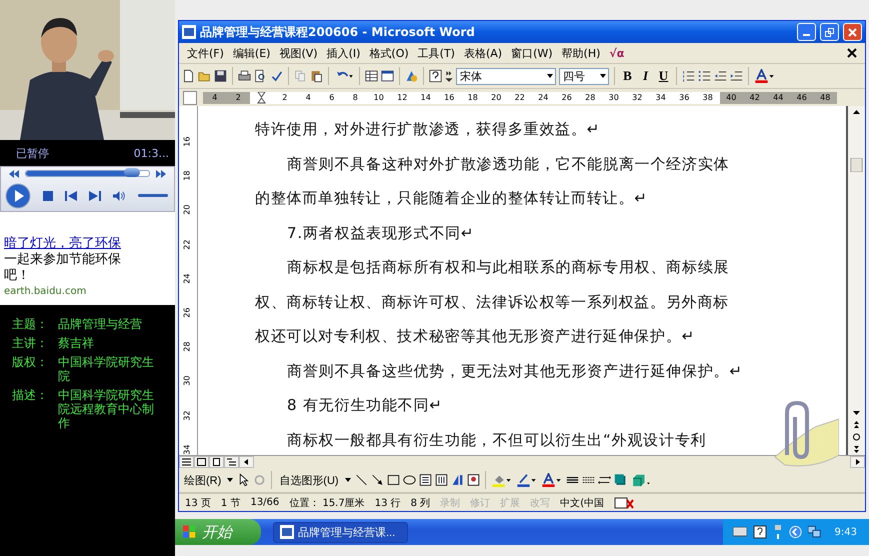 Image resolution: width=869 pixels, height=556 pixels. Describe the element at coordinates (244, 76) in the screenshot. I see `printer-icon` at that location.